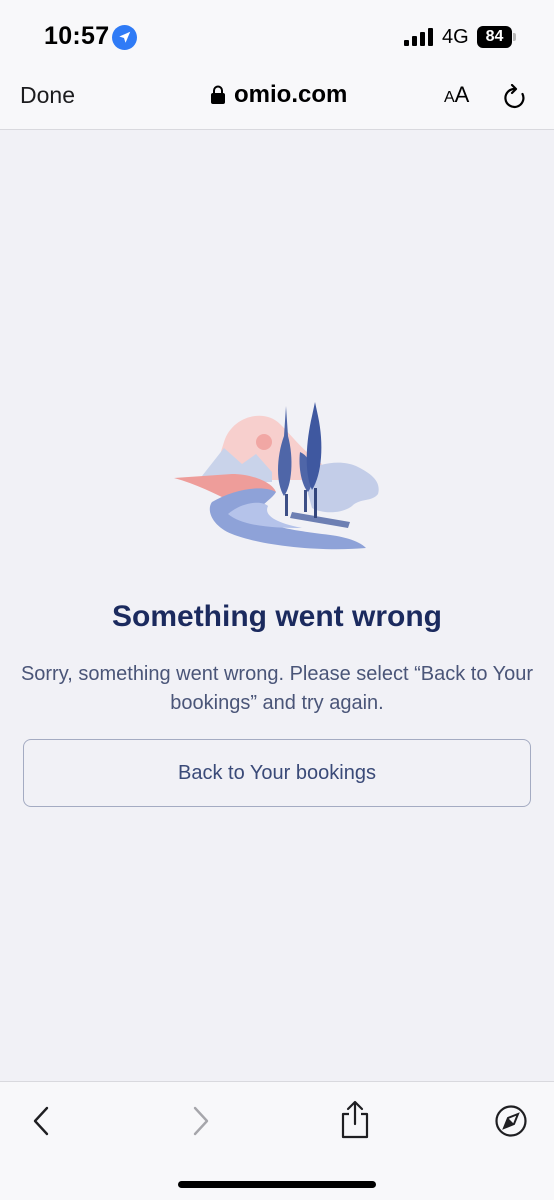 This screenshot has width=554, height=1200. I want to click on text-size-large-a: A, so click(462, 94).